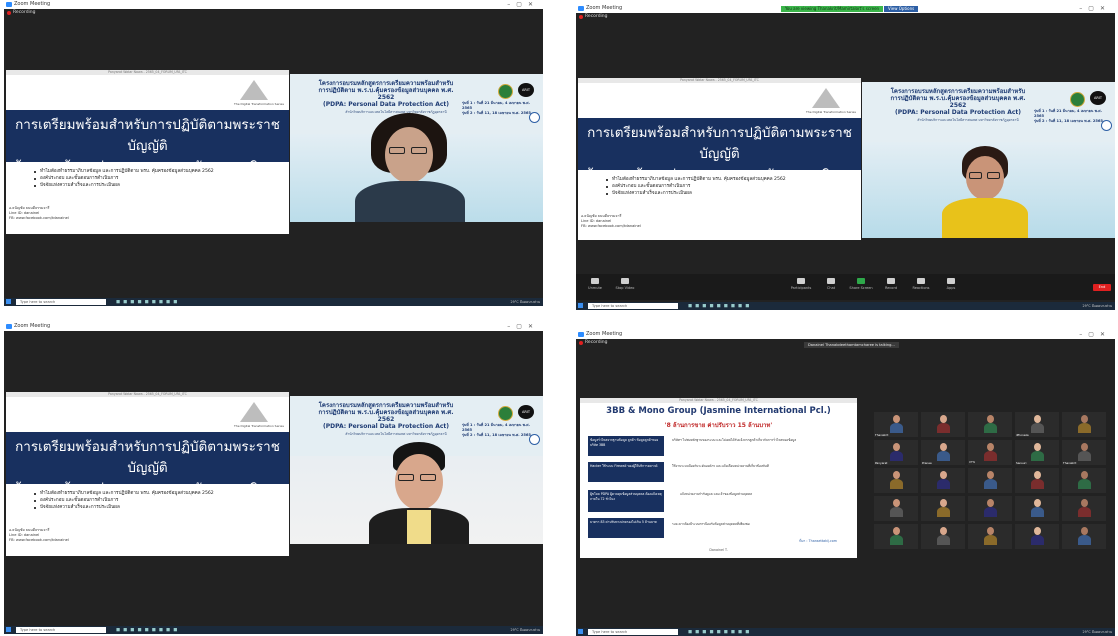 The image size is (1118, 636). Describe the element at coordinates (801, 284) in the screenshot. I see `participants-button: Participants` at that location.